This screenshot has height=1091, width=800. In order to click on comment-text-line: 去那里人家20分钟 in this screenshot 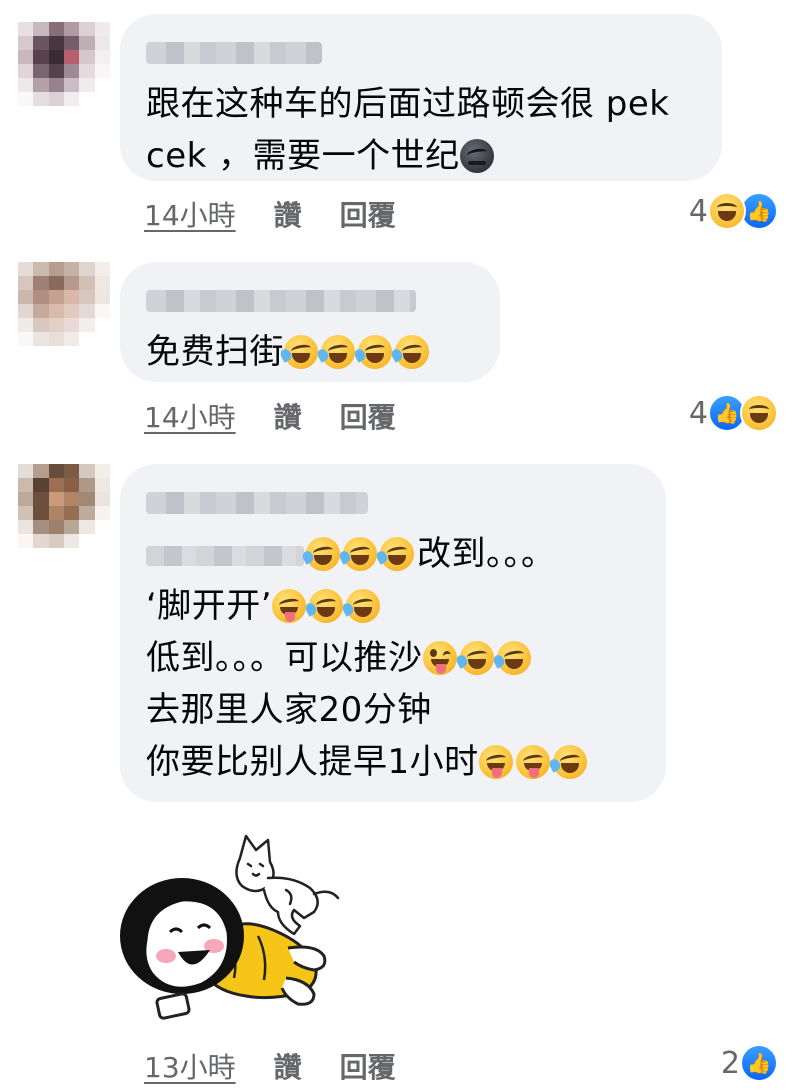, I will do `click(289, 710)`.